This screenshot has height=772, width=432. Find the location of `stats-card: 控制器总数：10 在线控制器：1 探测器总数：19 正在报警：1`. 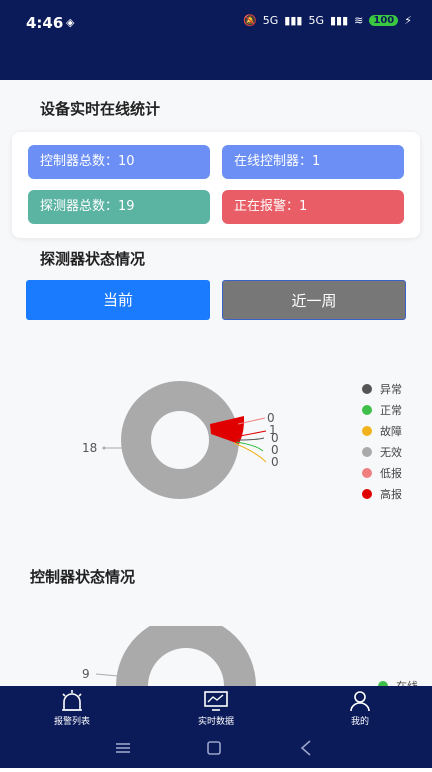

stats-card: 控制器总数：10 在线控制器：1 探测器总数：19 正在报警：1 is located at coordinates (216, 185).